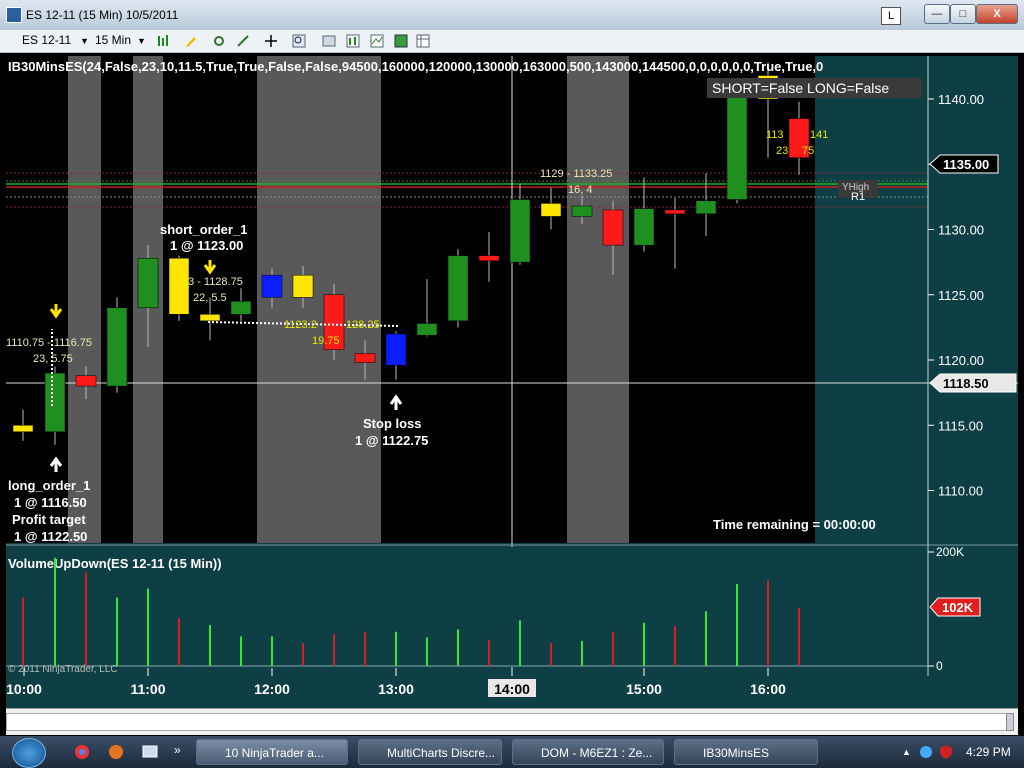 The width and height of the screenshot is (1024, 768). What do you see at coordinates (961, 360) in the screenshot?
I see `price-tick-label: 1120.00` at bounding box center [961, 360].